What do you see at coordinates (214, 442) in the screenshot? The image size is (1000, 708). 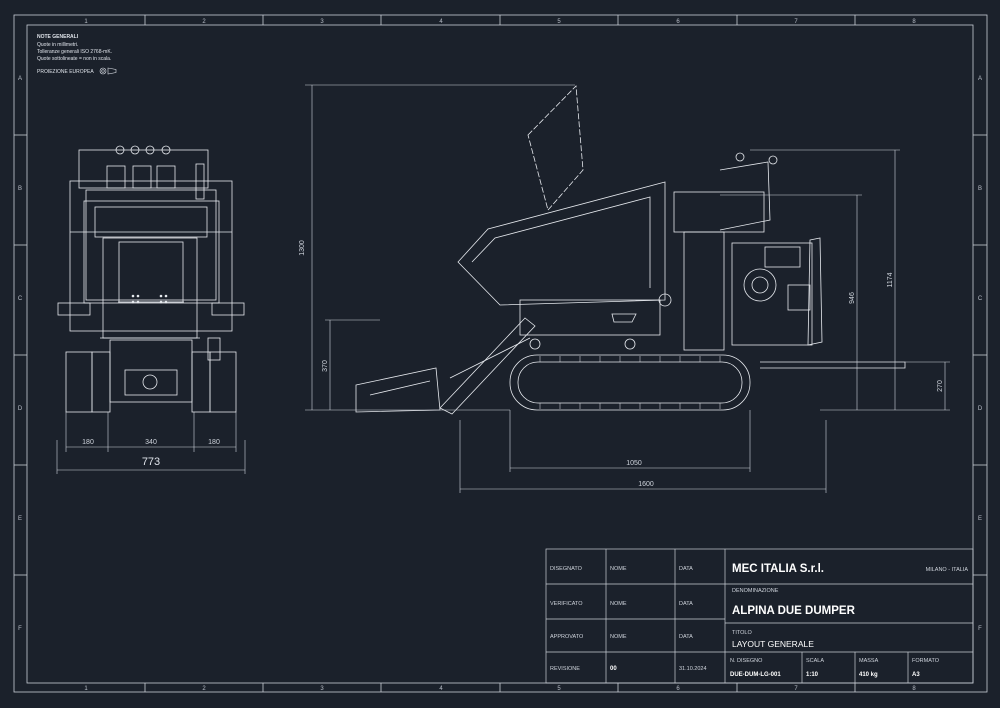 I see `dim-front-right: 180` at bounding box center [214, 442].